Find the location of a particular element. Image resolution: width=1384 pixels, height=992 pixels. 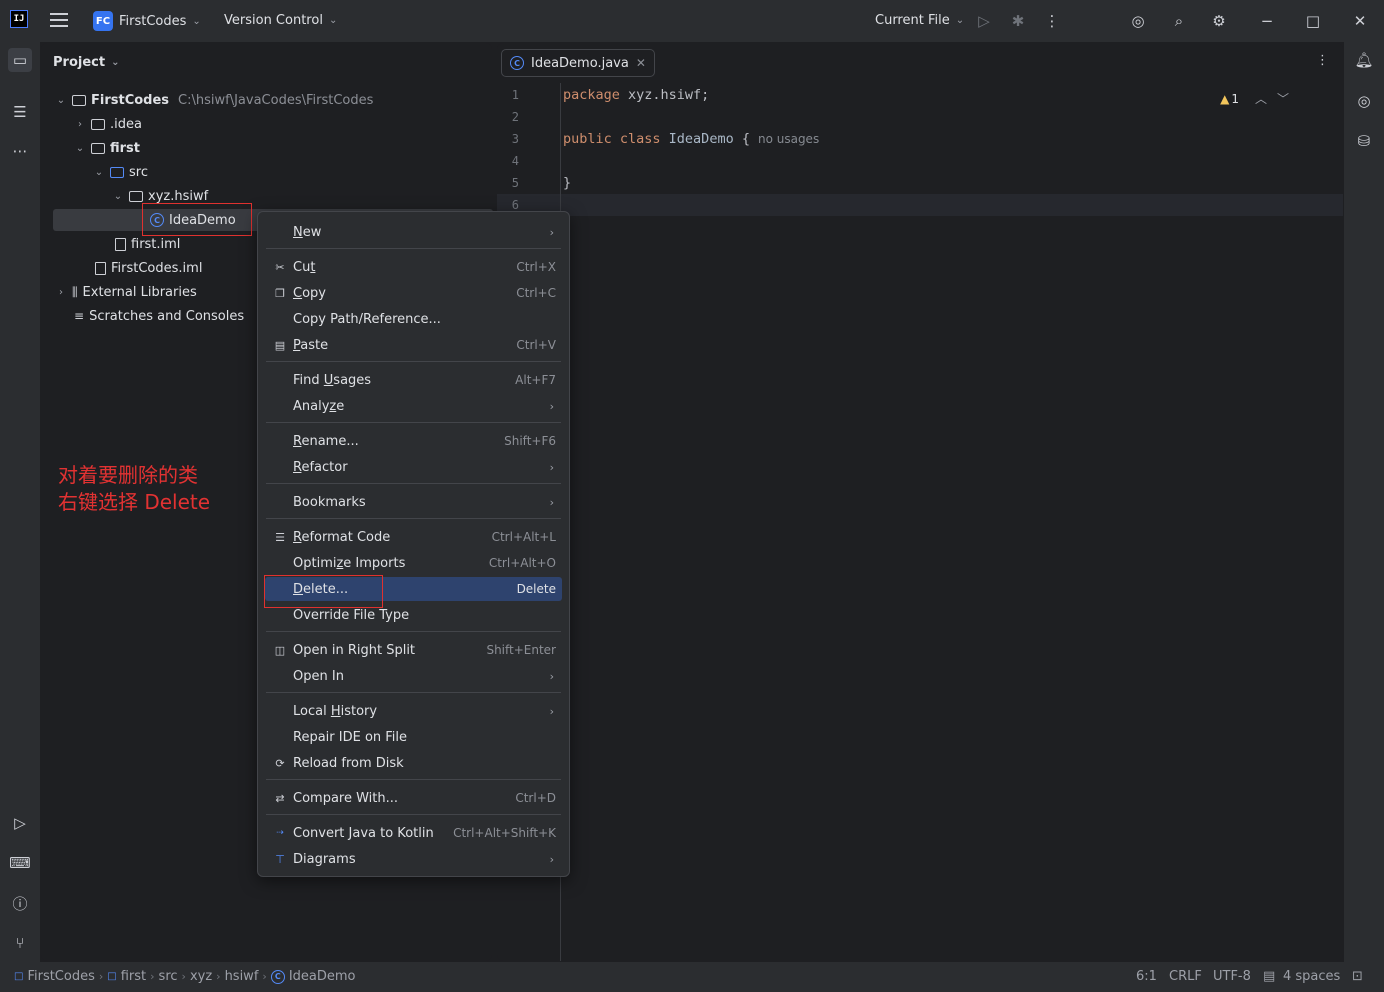

menu-item-reload-from-disk: ⟳ Reload from Disk is located at coordinates (413, 763).